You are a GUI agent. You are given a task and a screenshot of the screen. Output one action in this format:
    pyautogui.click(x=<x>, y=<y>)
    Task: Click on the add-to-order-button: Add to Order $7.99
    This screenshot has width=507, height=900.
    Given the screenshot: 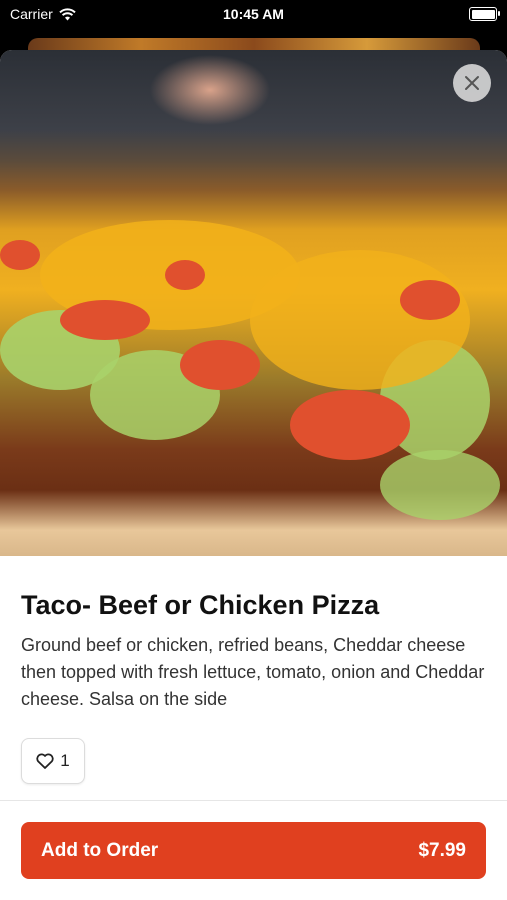 What is the action you would take?
    pyautogui.click(x=253, y=850)
    